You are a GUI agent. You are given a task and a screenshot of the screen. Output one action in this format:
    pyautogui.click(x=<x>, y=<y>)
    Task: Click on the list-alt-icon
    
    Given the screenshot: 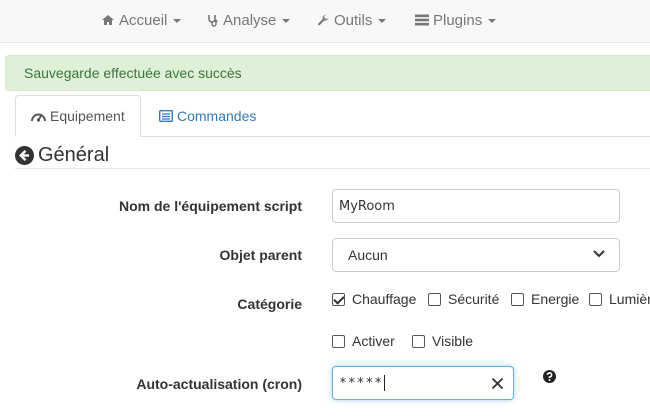 What is the action you would take?
    pyautogui.click(x=166, y=116)
    